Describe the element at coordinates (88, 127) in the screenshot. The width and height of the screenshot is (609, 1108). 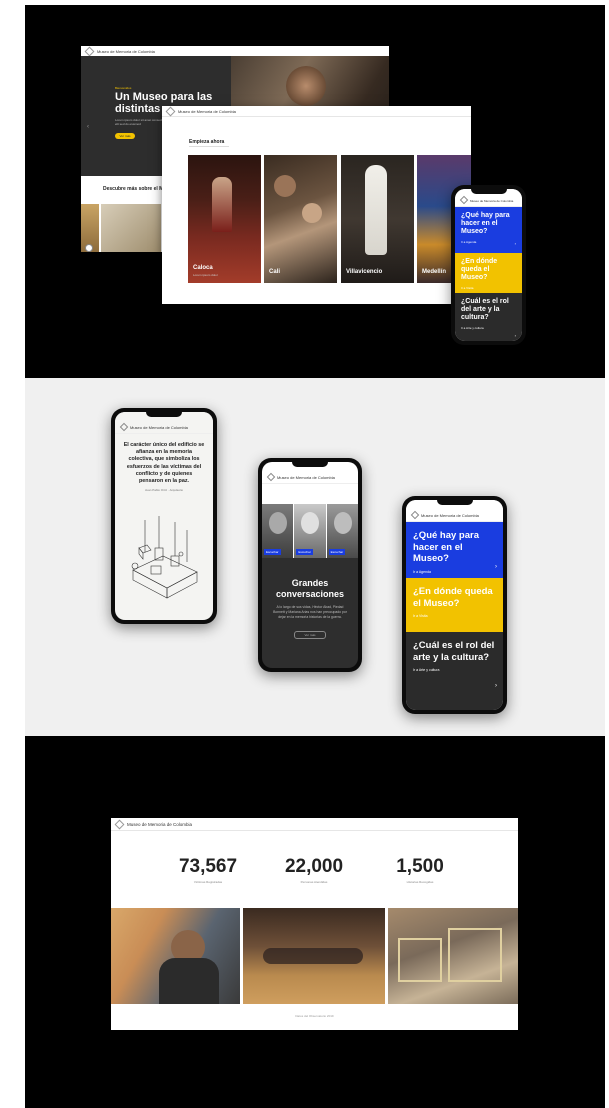
I see `hero-prev-icon: ‹` at that location.